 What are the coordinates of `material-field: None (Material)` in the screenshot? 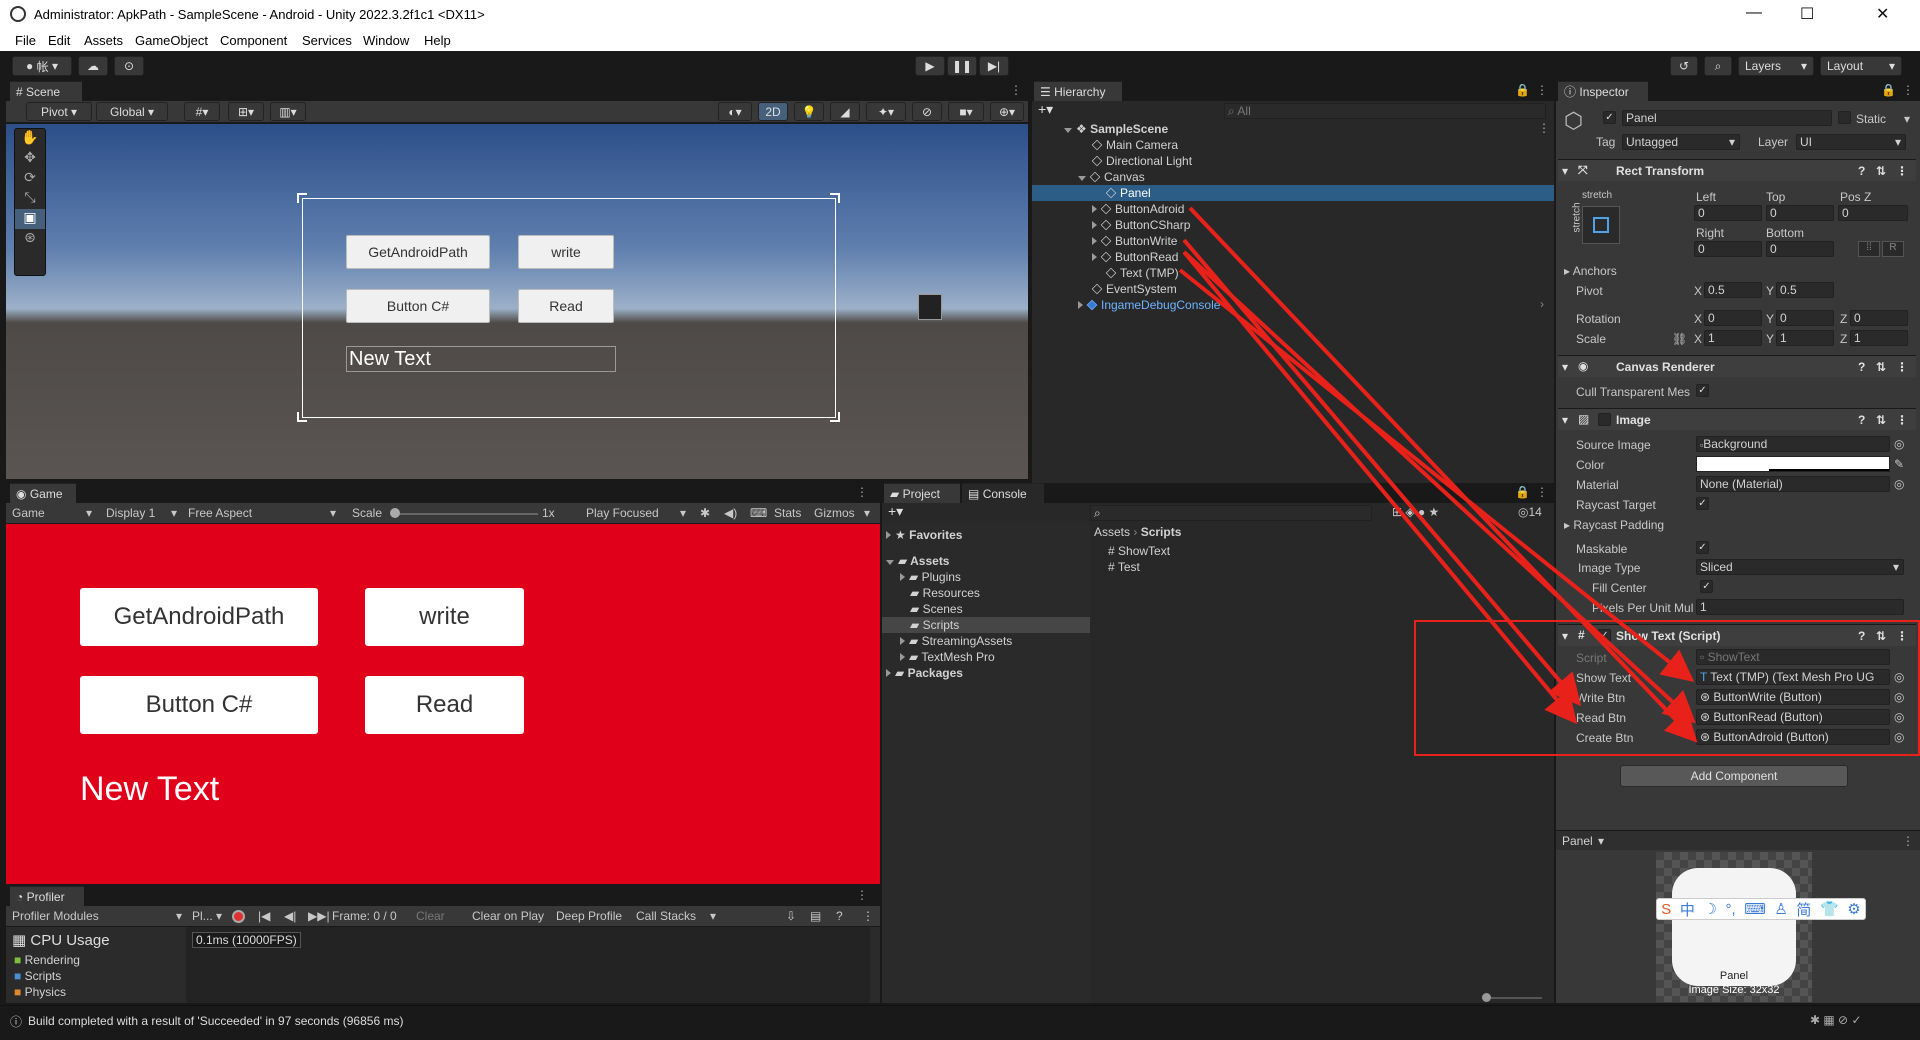 It's located at (1793, 484).